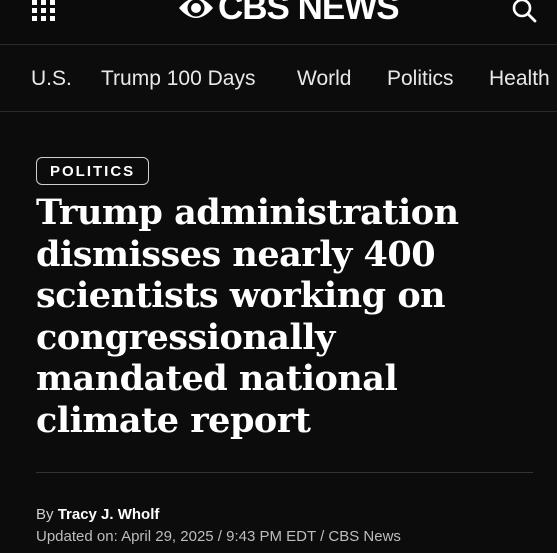 The image size is (557, 553). I want to click on logo-wordmark: CBS NEWS, so click(309, 13).